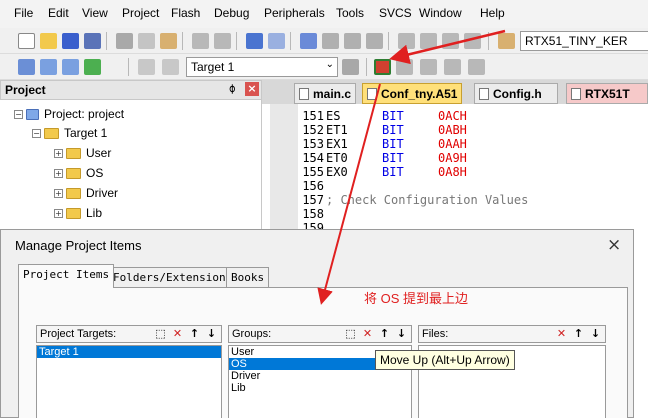  What do you see at coordinates (349, 194) in the screenshot?
I see `arrow-to-dialog` at bounding box center [349, 194].